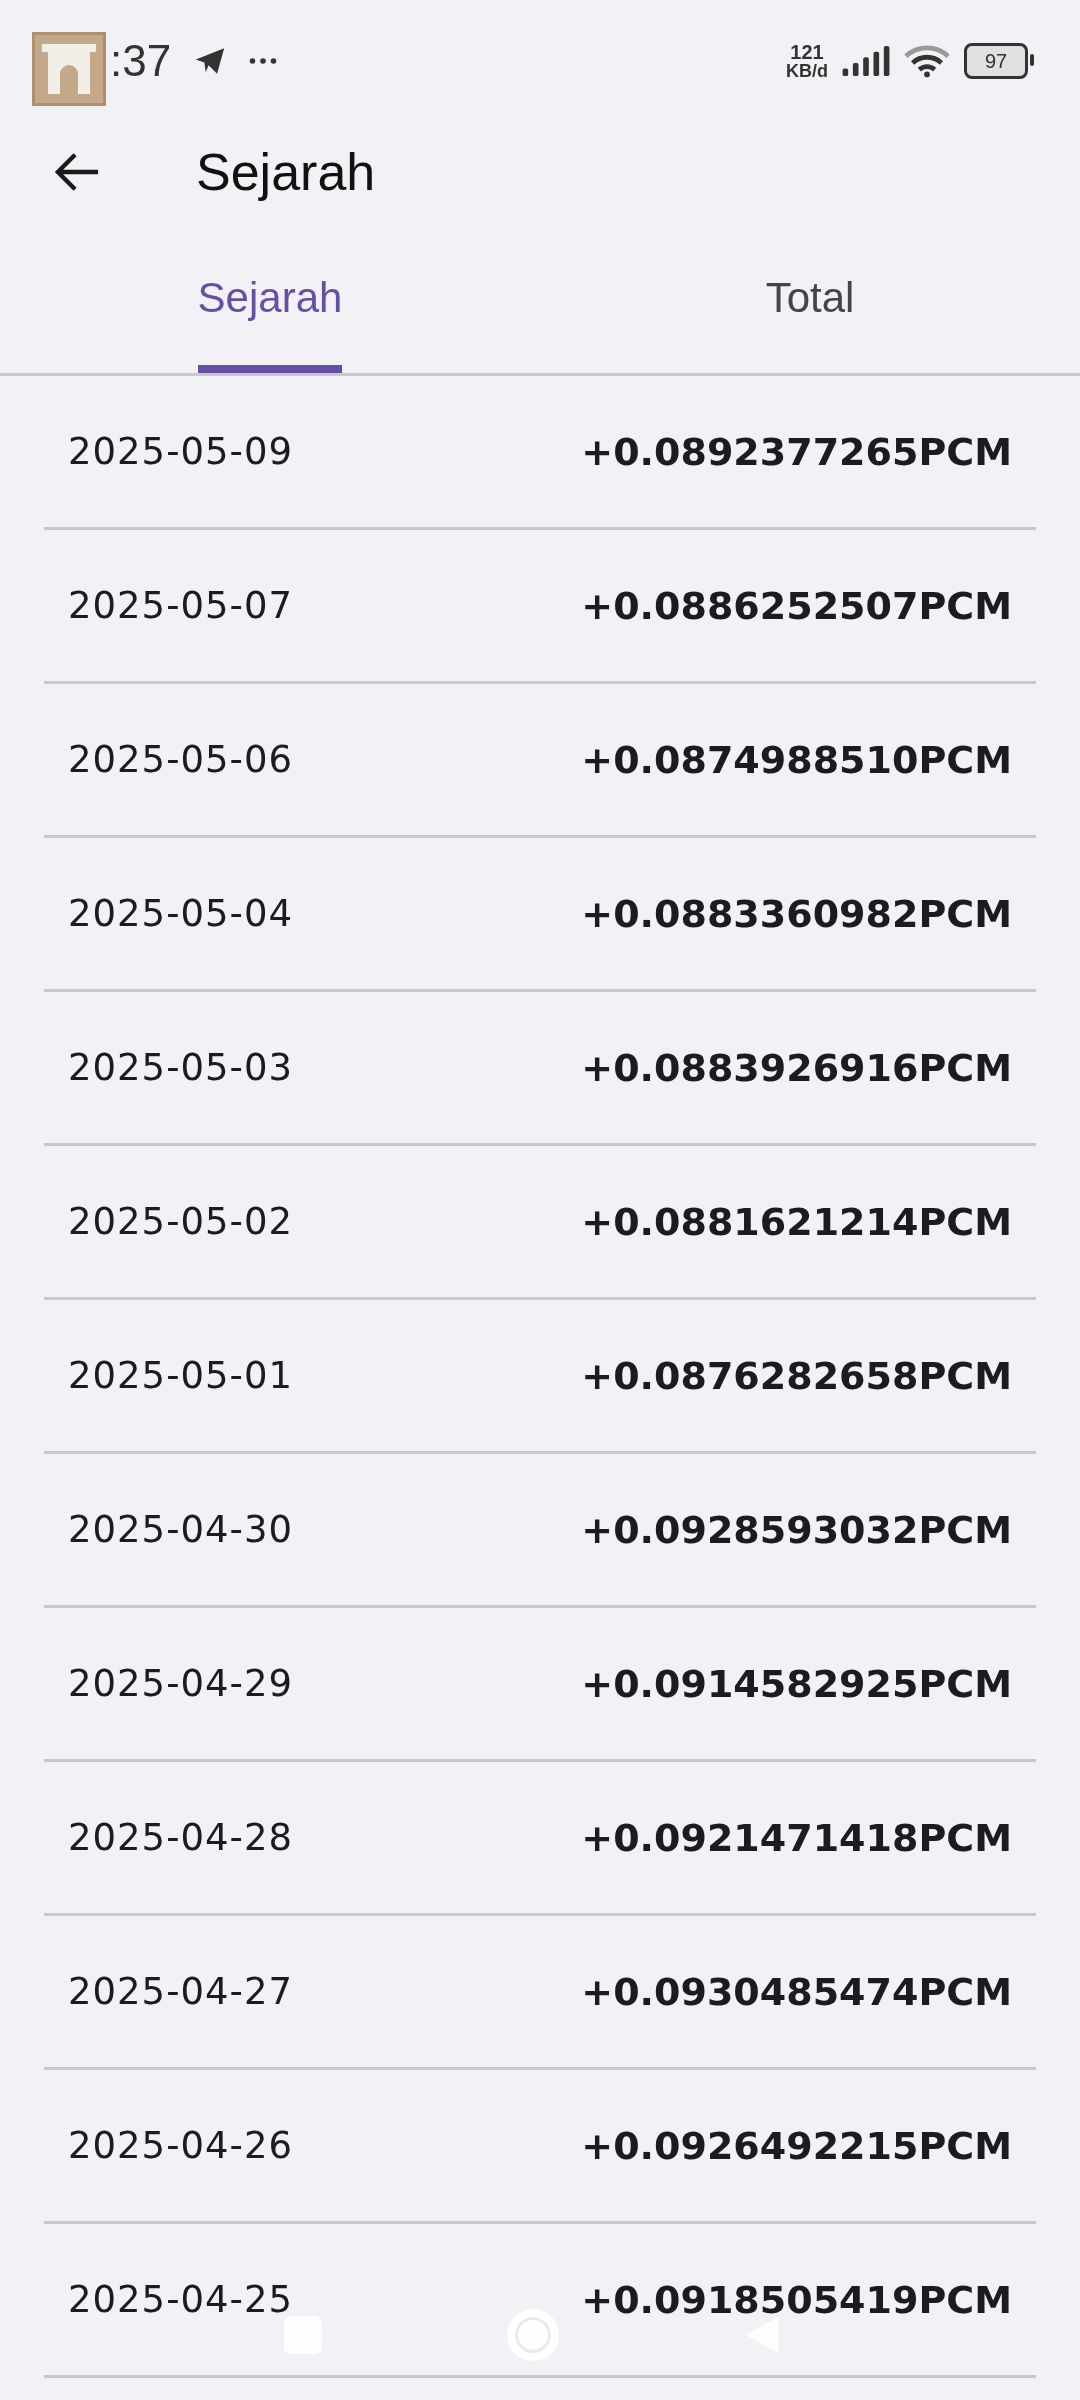  Describe the element at coordinates (796, 1221) in the screenshot. I see `amount-text: +0.0881621214PCM` at that location.